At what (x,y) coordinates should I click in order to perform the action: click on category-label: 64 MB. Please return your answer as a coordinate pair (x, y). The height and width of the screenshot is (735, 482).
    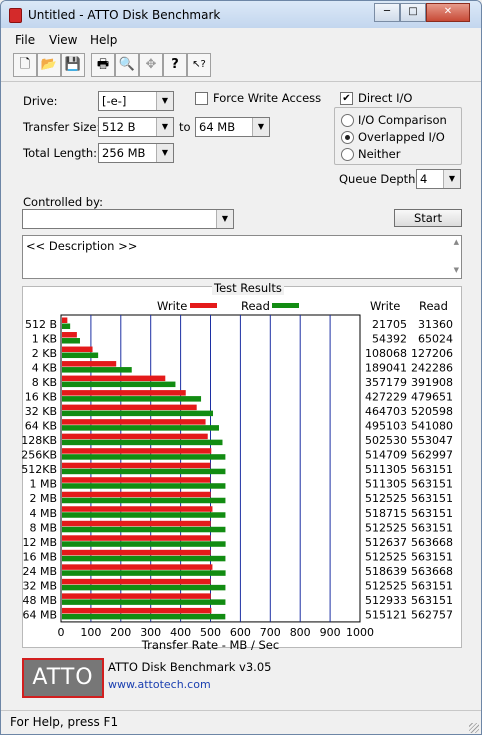
    Looking at the image, I should click on (39, 614).